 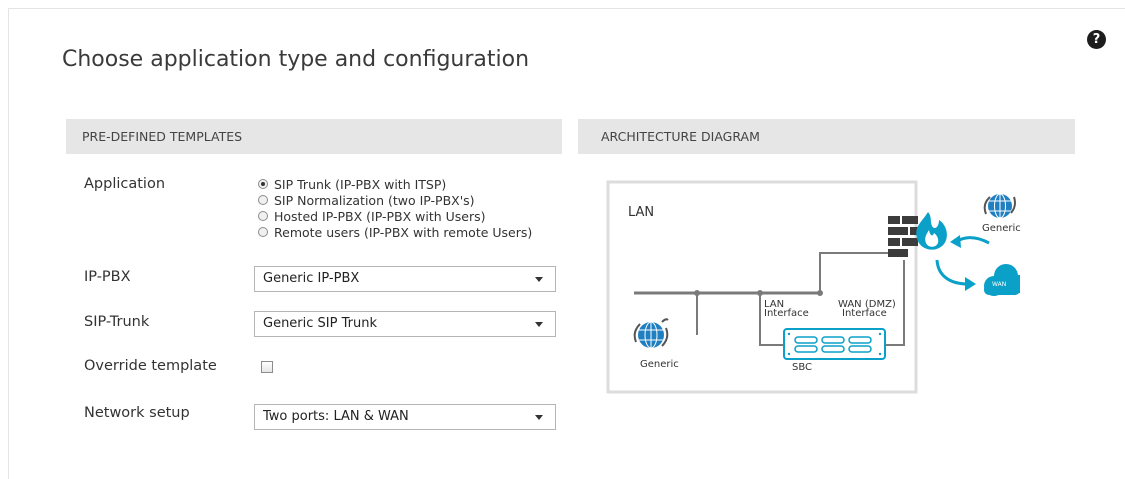 I want to click on lan-interface-label-line2: Interface, so click(x=786, y=313).